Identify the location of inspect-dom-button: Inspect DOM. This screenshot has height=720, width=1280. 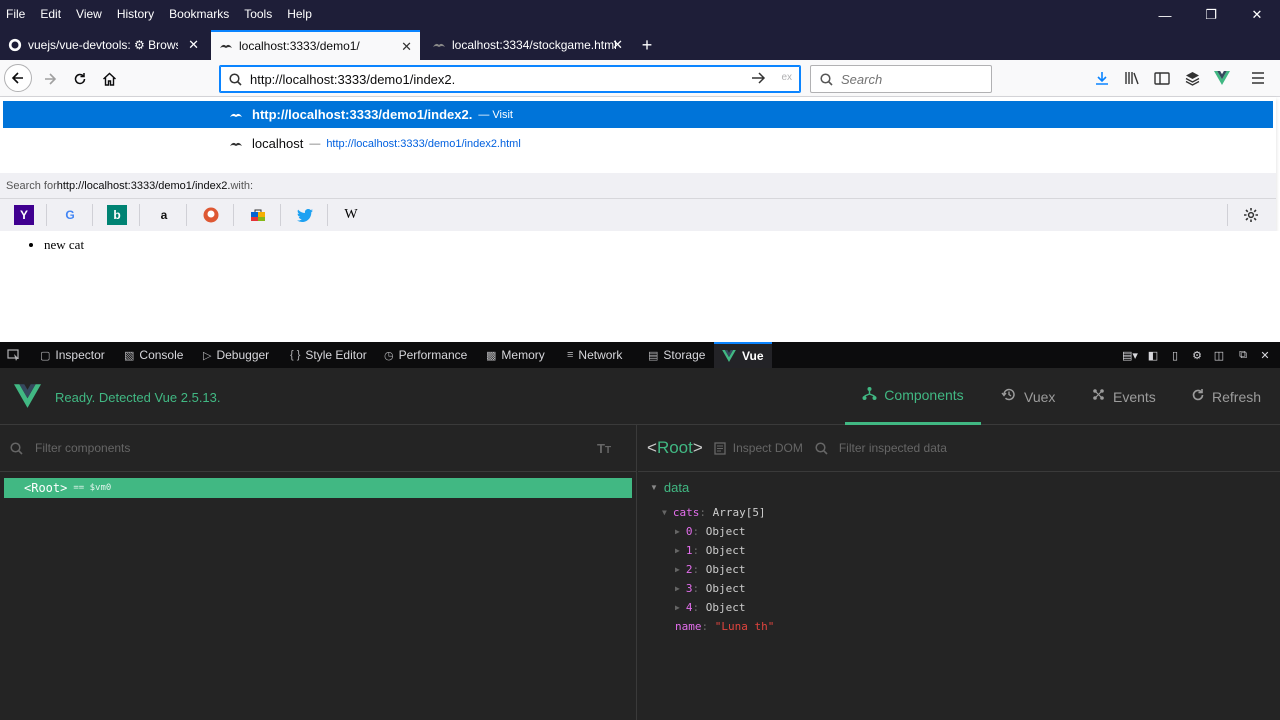
(768, 448).